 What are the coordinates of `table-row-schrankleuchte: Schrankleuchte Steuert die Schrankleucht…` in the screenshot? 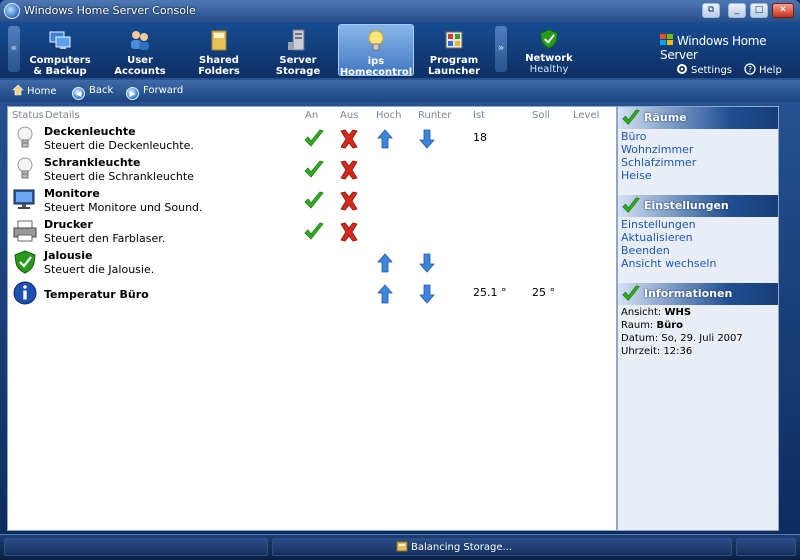 It's located at (312, 169).